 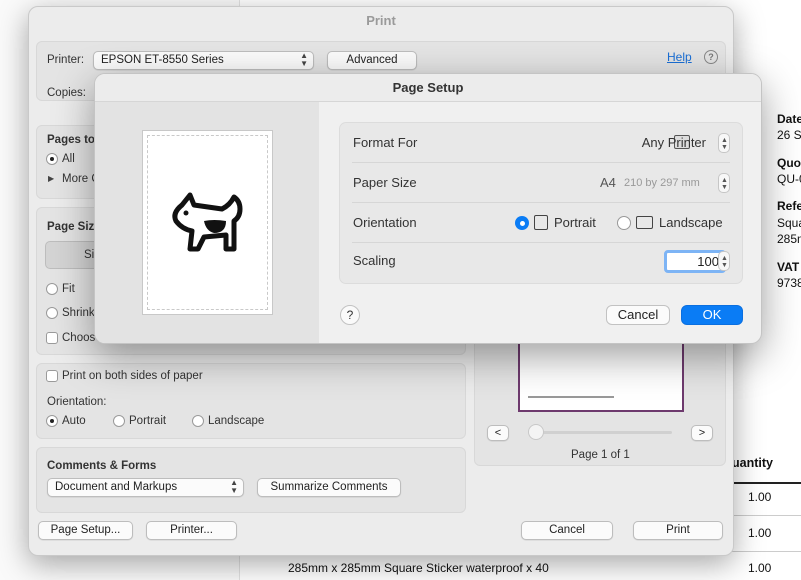 I want to click on doc-reference-label: Refe, so click(x=789, y=206).